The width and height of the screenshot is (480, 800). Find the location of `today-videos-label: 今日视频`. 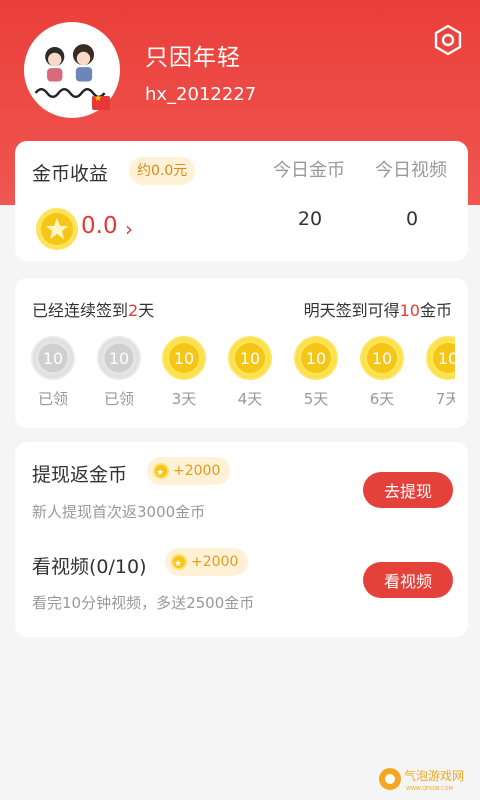

today-videos-label: 今日视频 is located at coordinates (411, 170).